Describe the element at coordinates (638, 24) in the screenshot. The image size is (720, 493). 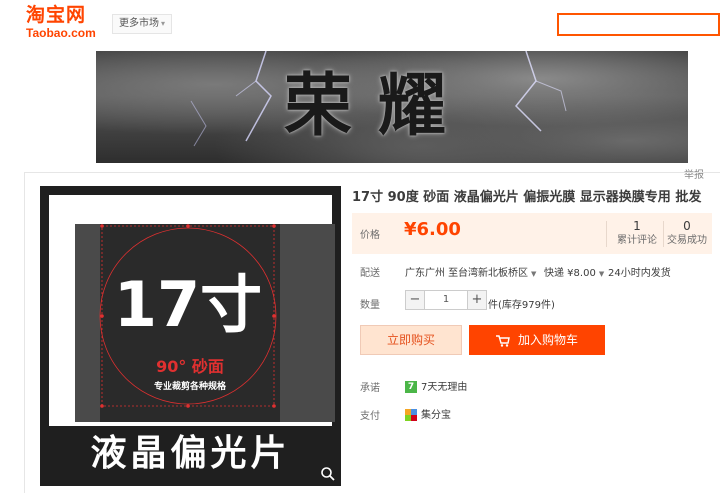
I see `search-input` at that location.